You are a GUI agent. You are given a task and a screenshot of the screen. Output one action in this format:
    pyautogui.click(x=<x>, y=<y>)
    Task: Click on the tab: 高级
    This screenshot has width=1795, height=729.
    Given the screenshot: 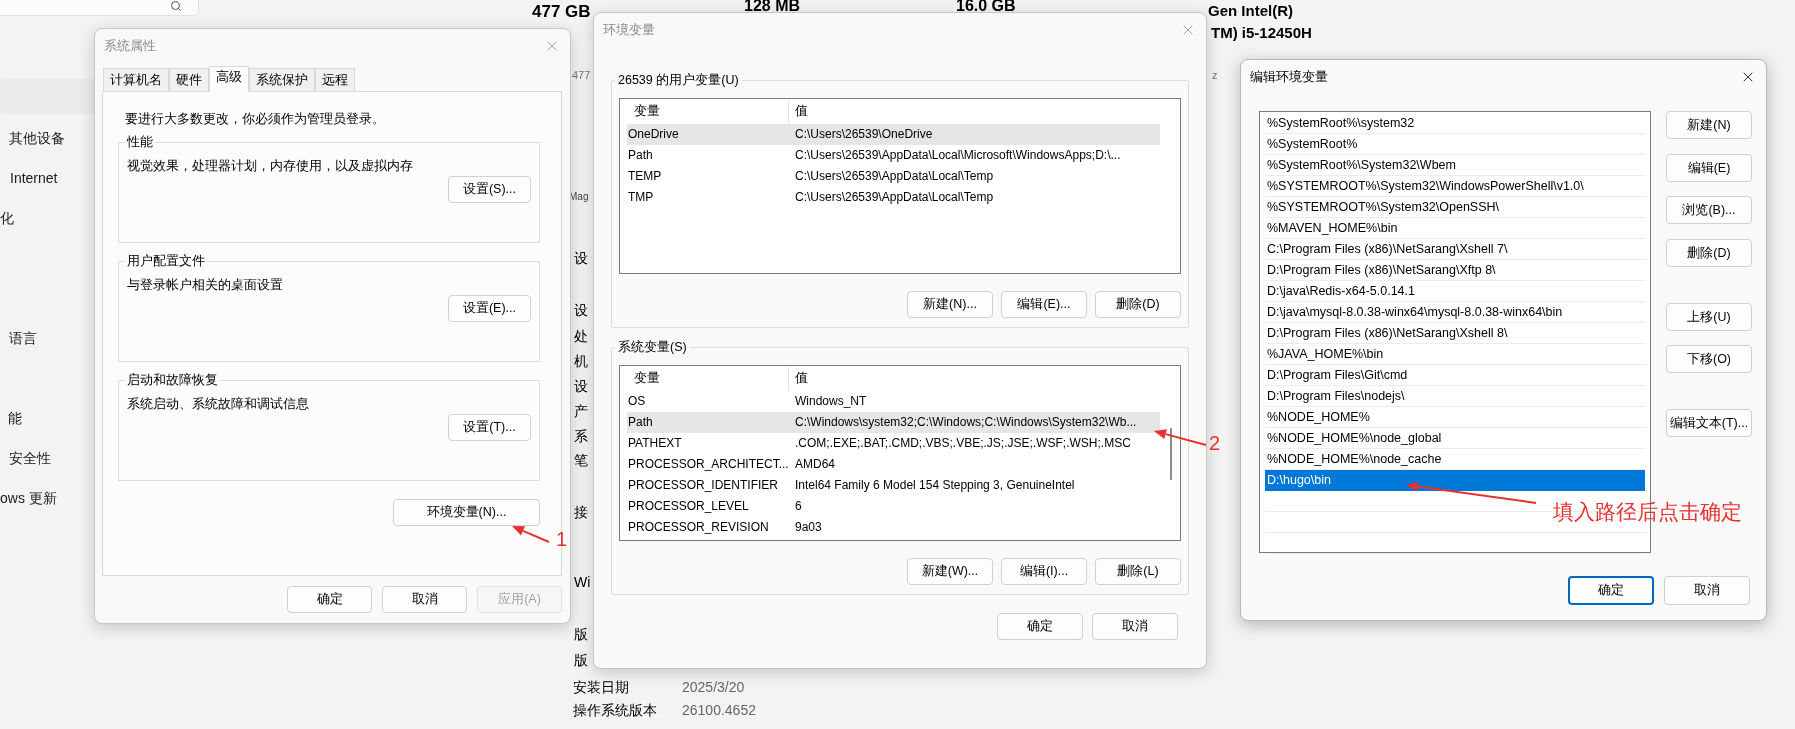 What is the action you would take?
    pyautogui.click(x=229, y=79)
    